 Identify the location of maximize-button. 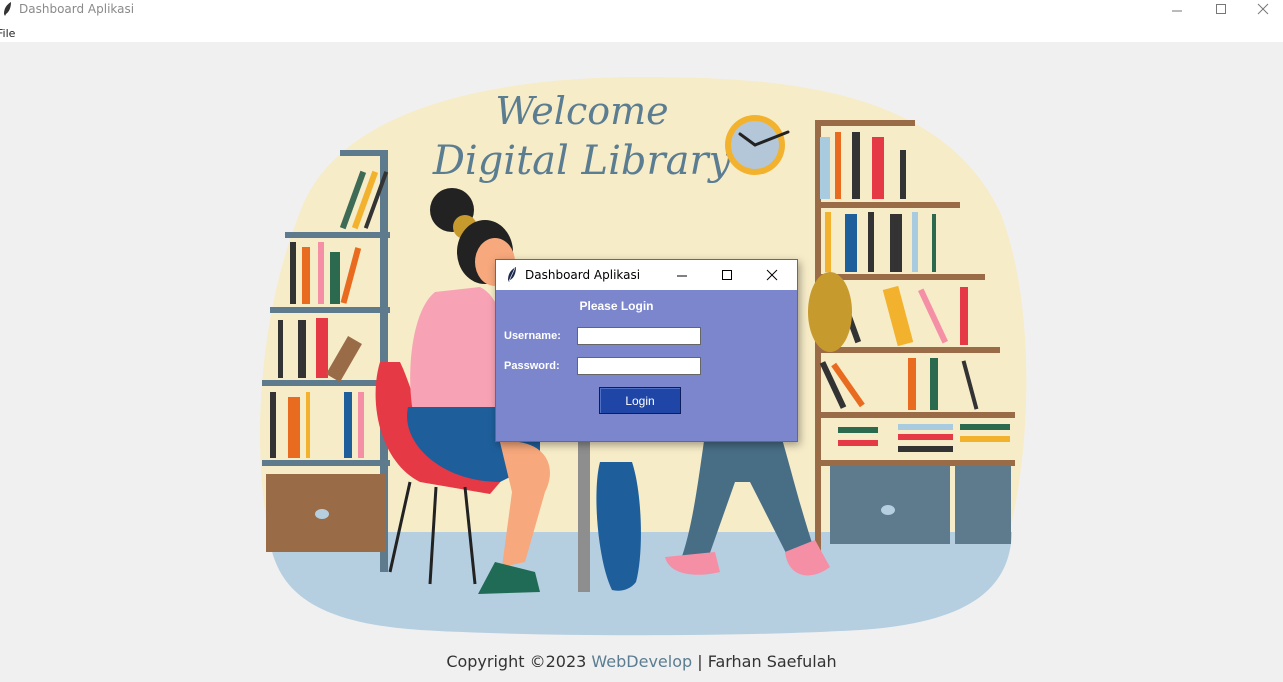
(1221, 9).